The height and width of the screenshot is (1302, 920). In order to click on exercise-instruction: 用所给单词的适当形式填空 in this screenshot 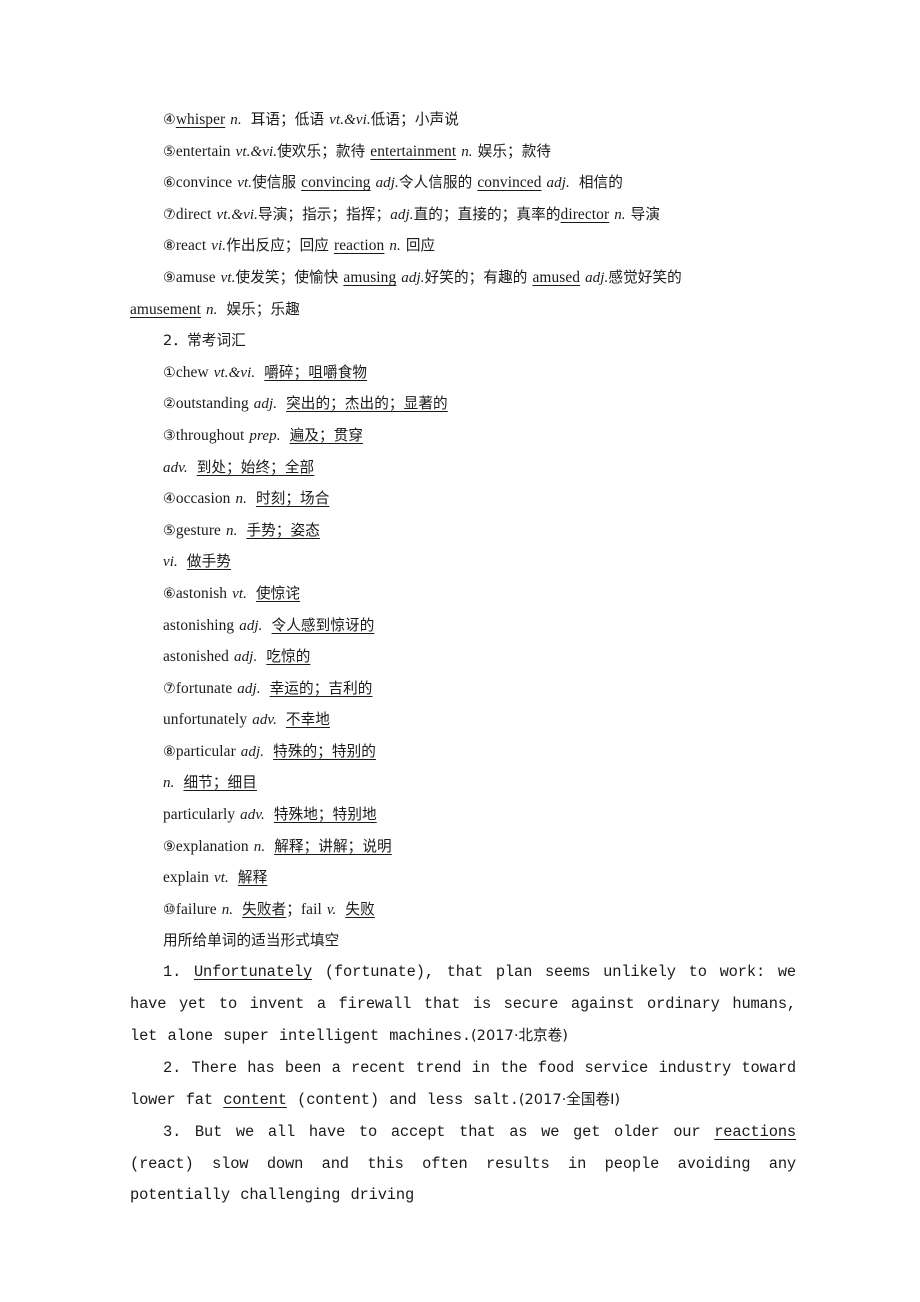, I will do `click(251, 941)`.